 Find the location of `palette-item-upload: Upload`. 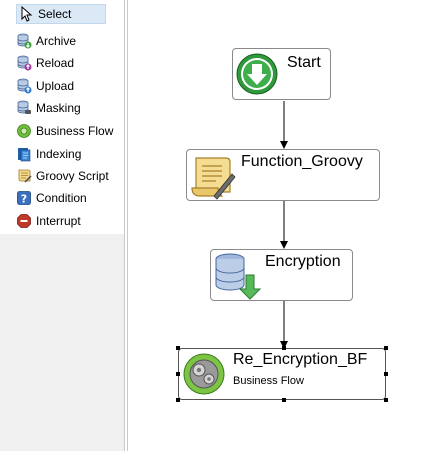

palette-item-upload: Upload is located at coordinates (62, 86).